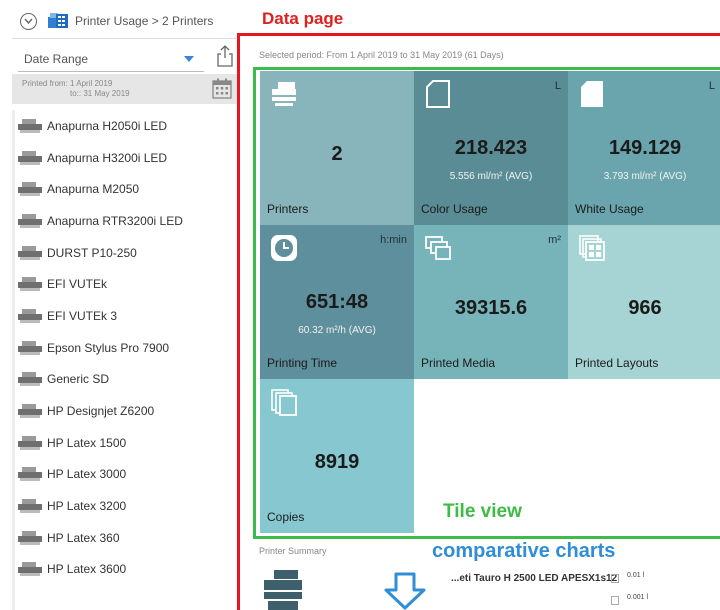 The width and height of the screenshot is (720, 610). What do you see at coordinates (87, 474) in the screenshot?
I see `printer-name: HP Latex 3000` at bounding box center [87, 474].